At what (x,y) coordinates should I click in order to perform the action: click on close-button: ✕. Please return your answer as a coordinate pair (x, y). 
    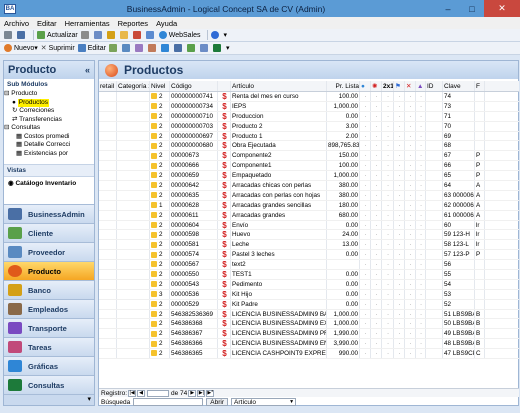
    Looking at the image, I should click on (502, 8).